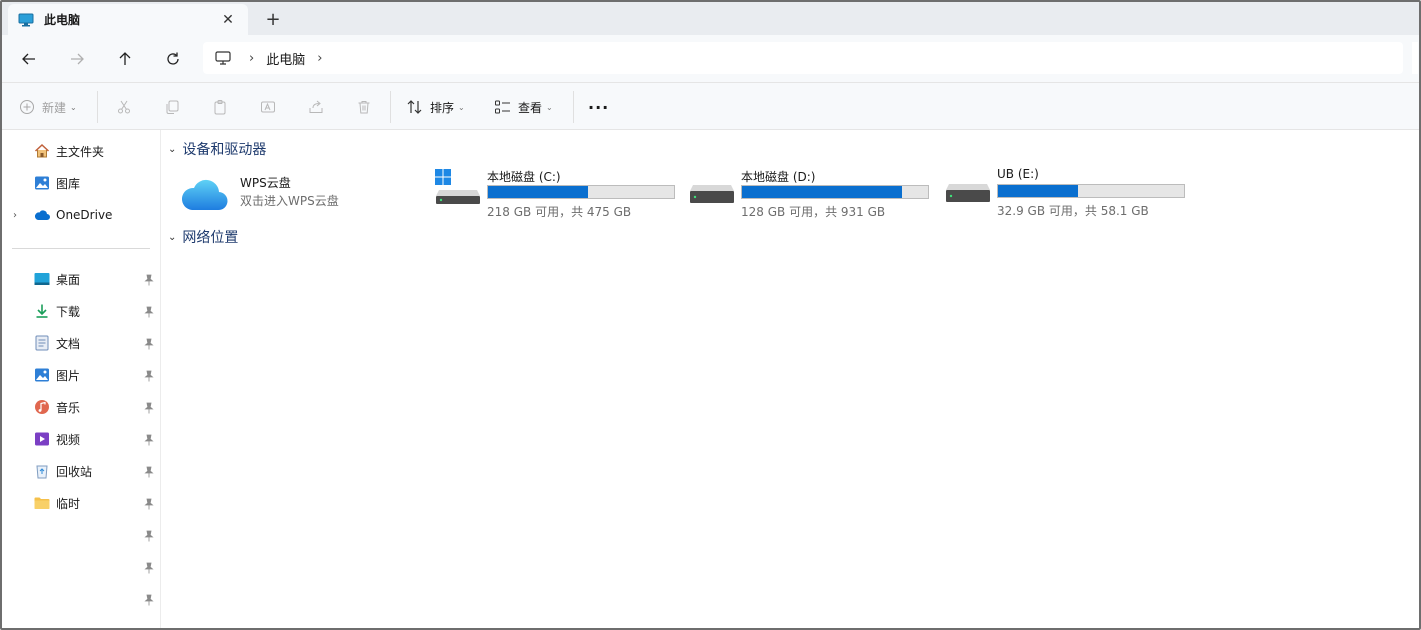 This screenshot has width=1421, height=630. I want to click on sidebar-item-music: 音乐, so click(57, 407).